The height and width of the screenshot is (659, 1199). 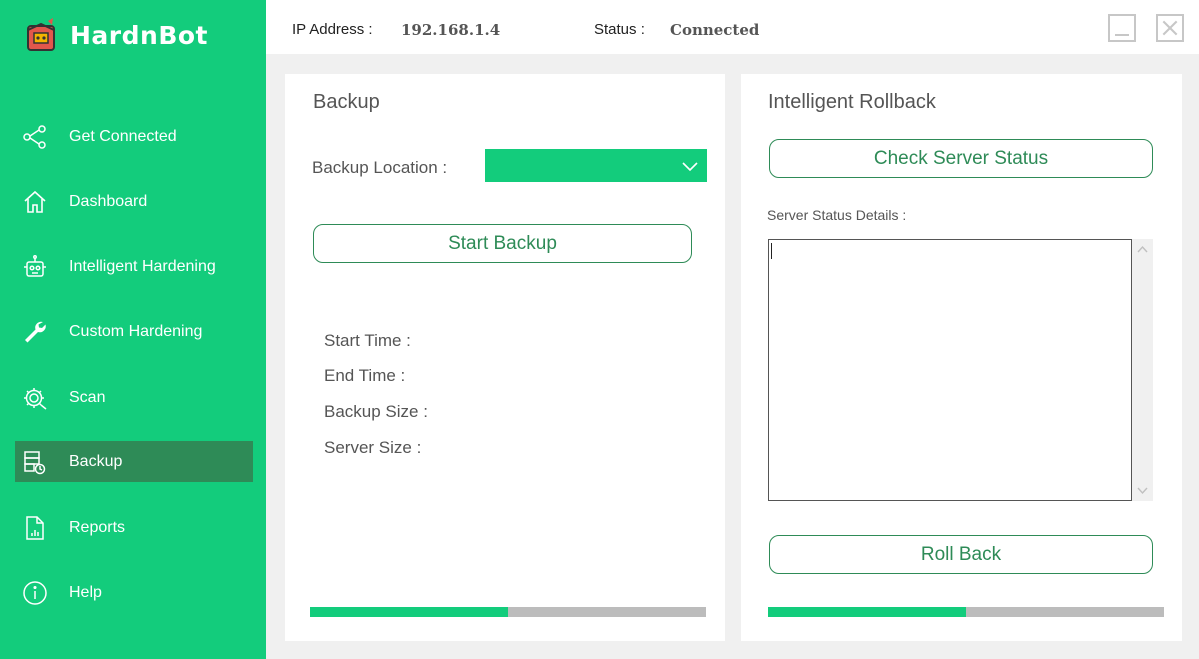 I want to click on start-time-label: Start Time :, so click(x=367, y=340).